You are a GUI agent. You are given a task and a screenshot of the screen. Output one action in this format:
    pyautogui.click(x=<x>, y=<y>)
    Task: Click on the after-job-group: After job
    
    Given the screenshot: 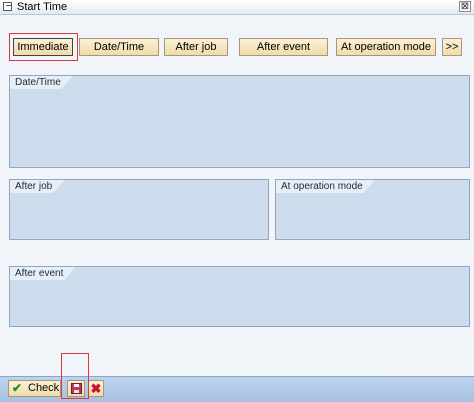 What is the action you would take?
    pyautogui.click(x=139, y=209)
    